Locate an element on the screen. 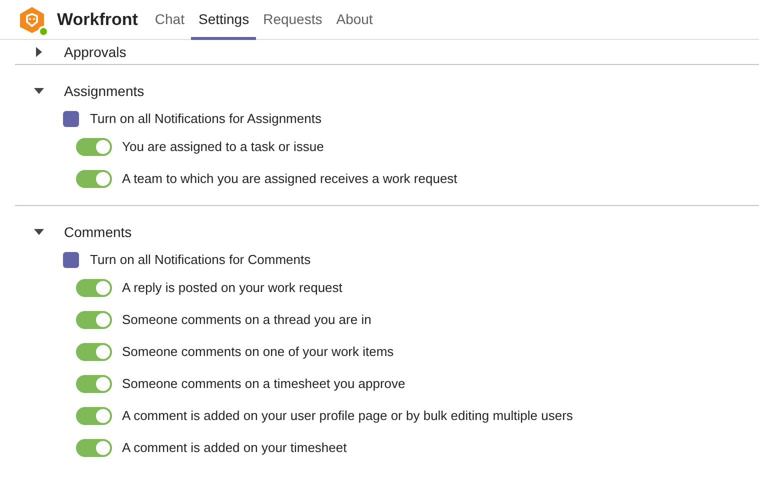  tab: About is located at coordinates (354, 20).